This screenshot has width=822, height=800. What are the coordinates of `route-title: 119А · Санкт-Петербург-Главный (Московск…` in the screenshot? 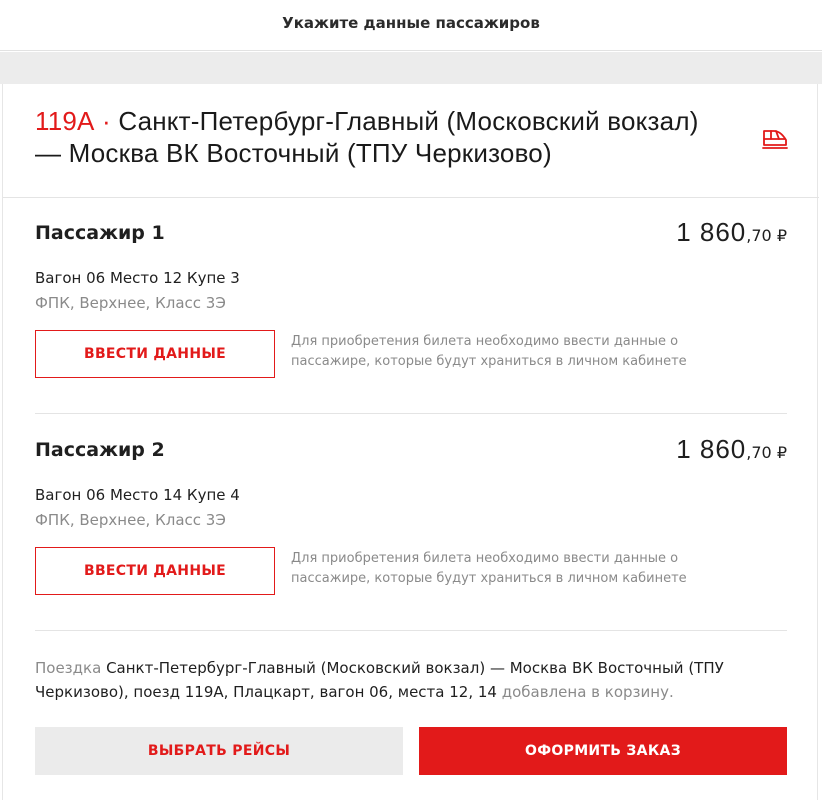 It's located at (375, 137).